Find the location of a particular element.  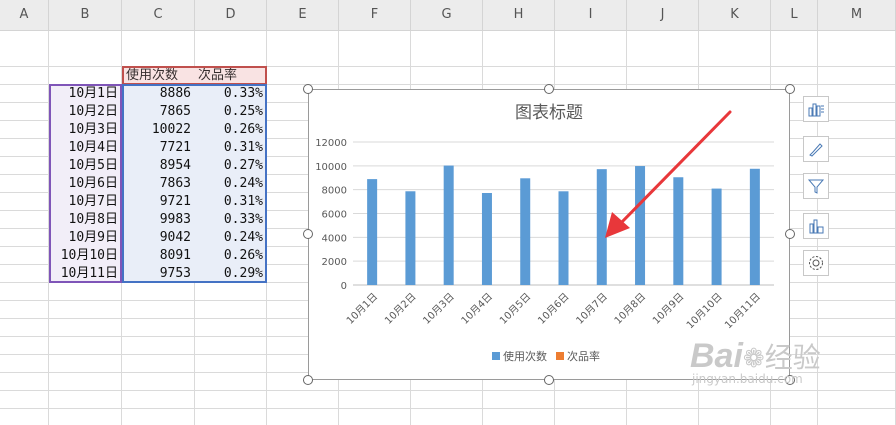

chart-settings-button is located at coordinates (816, 263).